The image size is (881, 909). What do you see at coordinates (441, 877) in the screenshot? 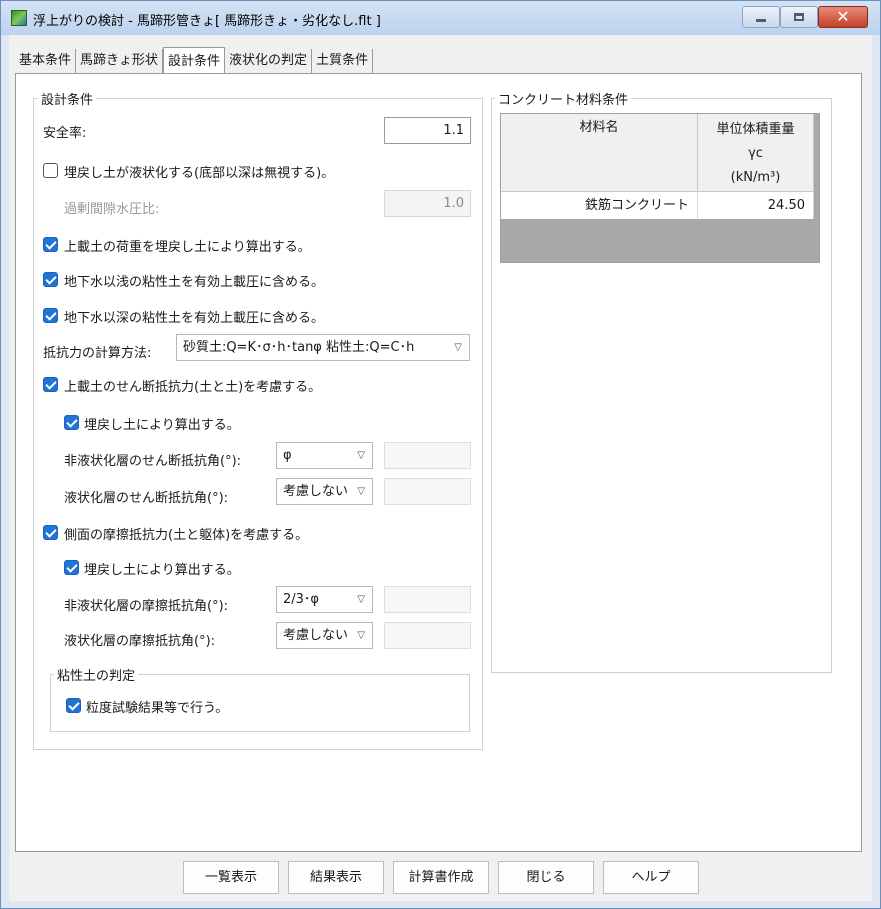
I see `create-report-button: 計算書作成` at bounding box center [441, 877].